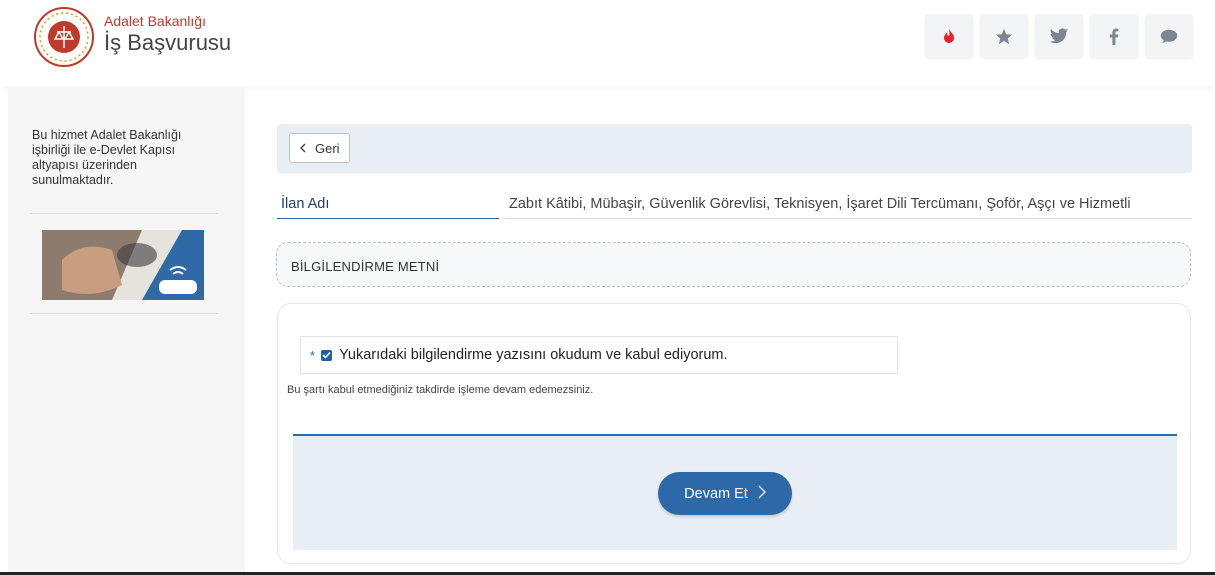 This screenshot has width=1215, height=575. Describe the element at coordinates (1169, 36) in the screenshot. I see `chat-icon` at that location.